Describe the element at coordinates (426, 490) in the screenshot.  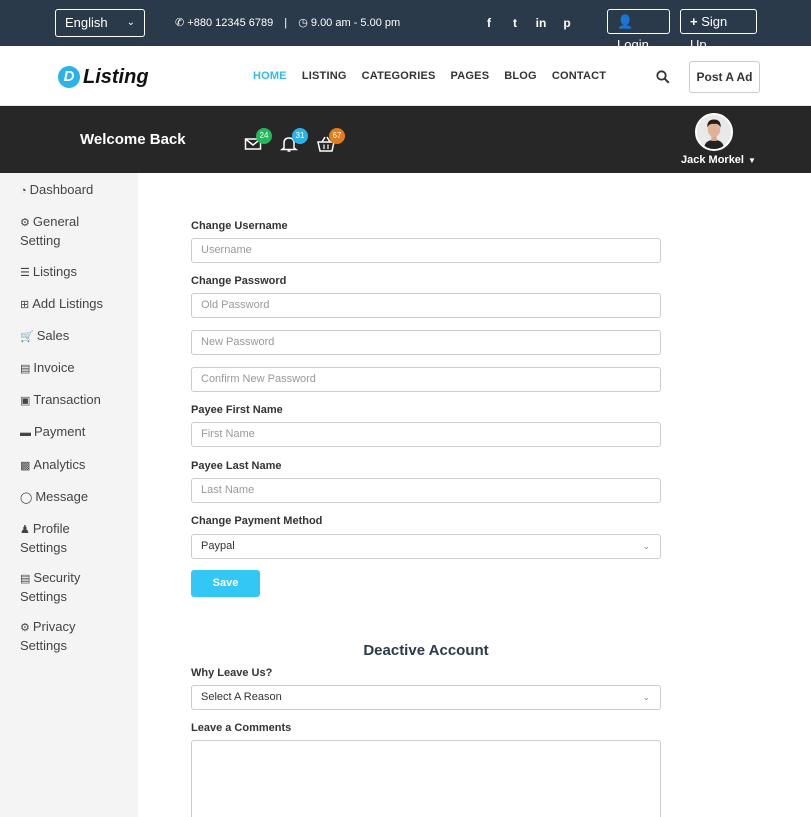
I see `last-name-input: Last Name` at that location.